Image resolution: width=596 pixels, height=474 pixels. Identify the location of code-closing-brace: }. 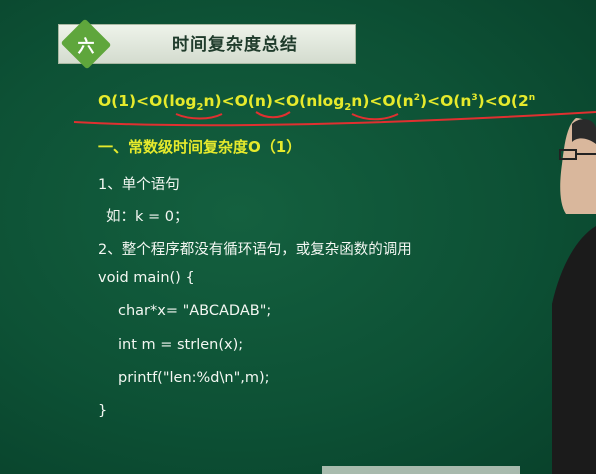
(103, 411).